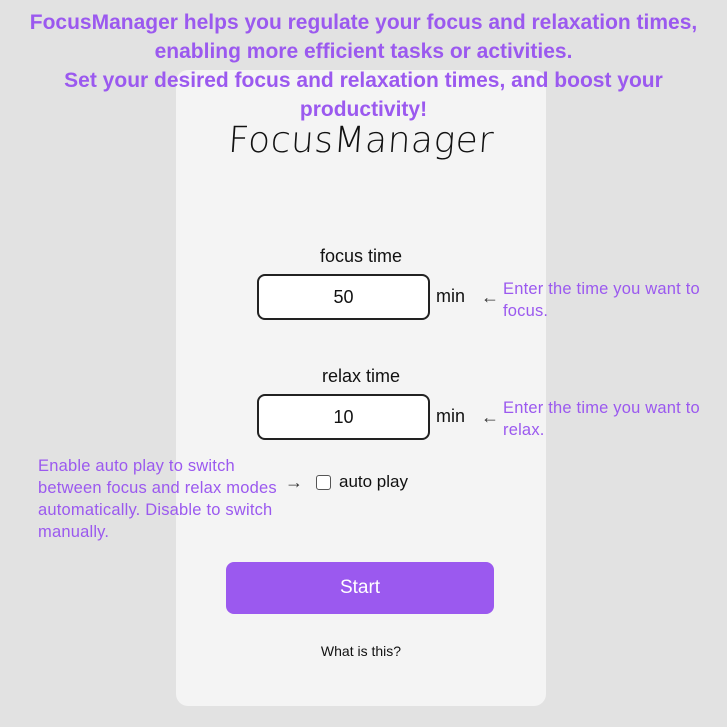  Describe the element at coordinates (361, 651) in the screenshot. I see `what-is-this-link: What is this?` at that location.